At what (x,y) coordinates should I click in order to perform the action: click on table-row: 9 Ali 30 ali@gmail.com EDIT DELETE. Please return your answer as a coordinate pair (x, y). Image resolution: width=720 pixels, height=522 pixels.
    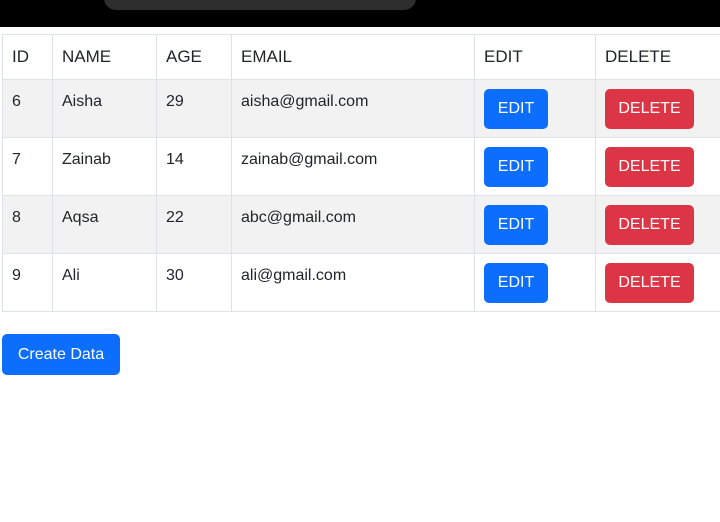
    Looking at the image, I should click on (361, 282).